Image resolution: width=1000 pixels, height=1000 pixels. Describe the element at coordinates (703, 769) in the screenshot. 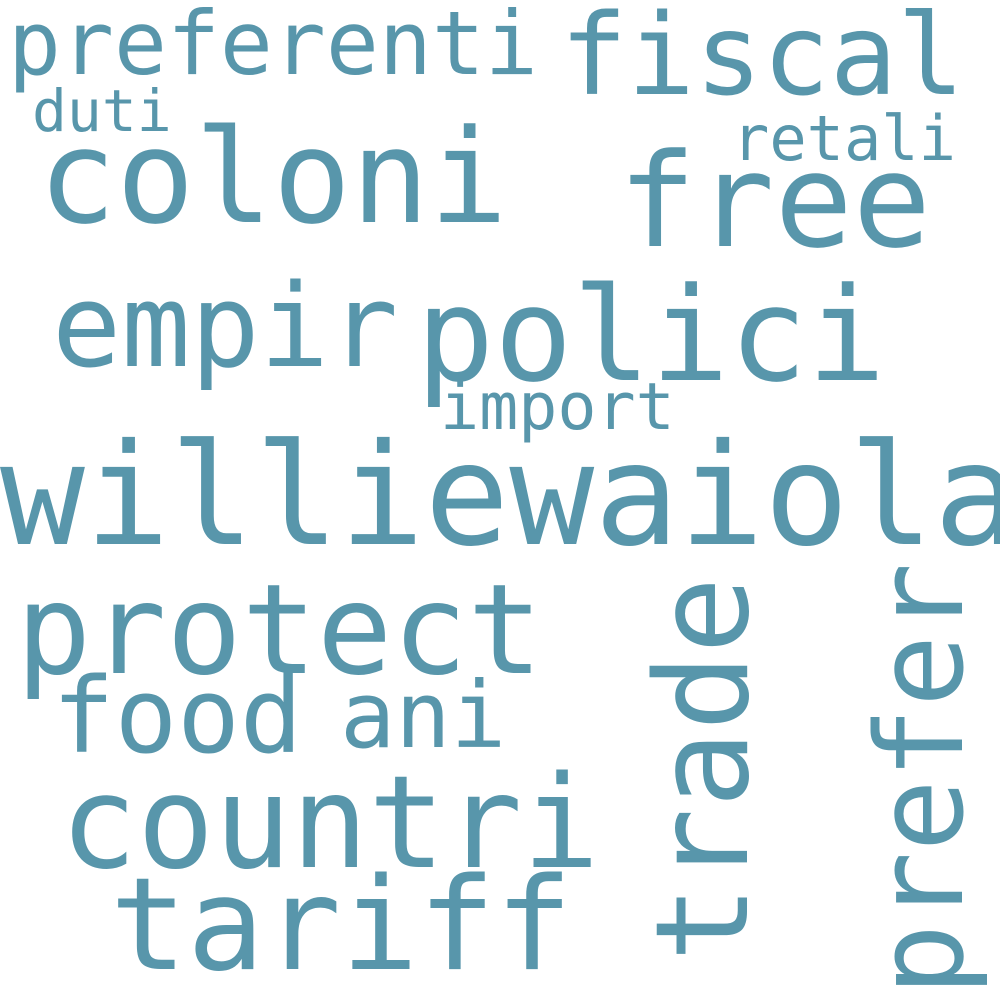

I see `word-trade: trade` at that location.